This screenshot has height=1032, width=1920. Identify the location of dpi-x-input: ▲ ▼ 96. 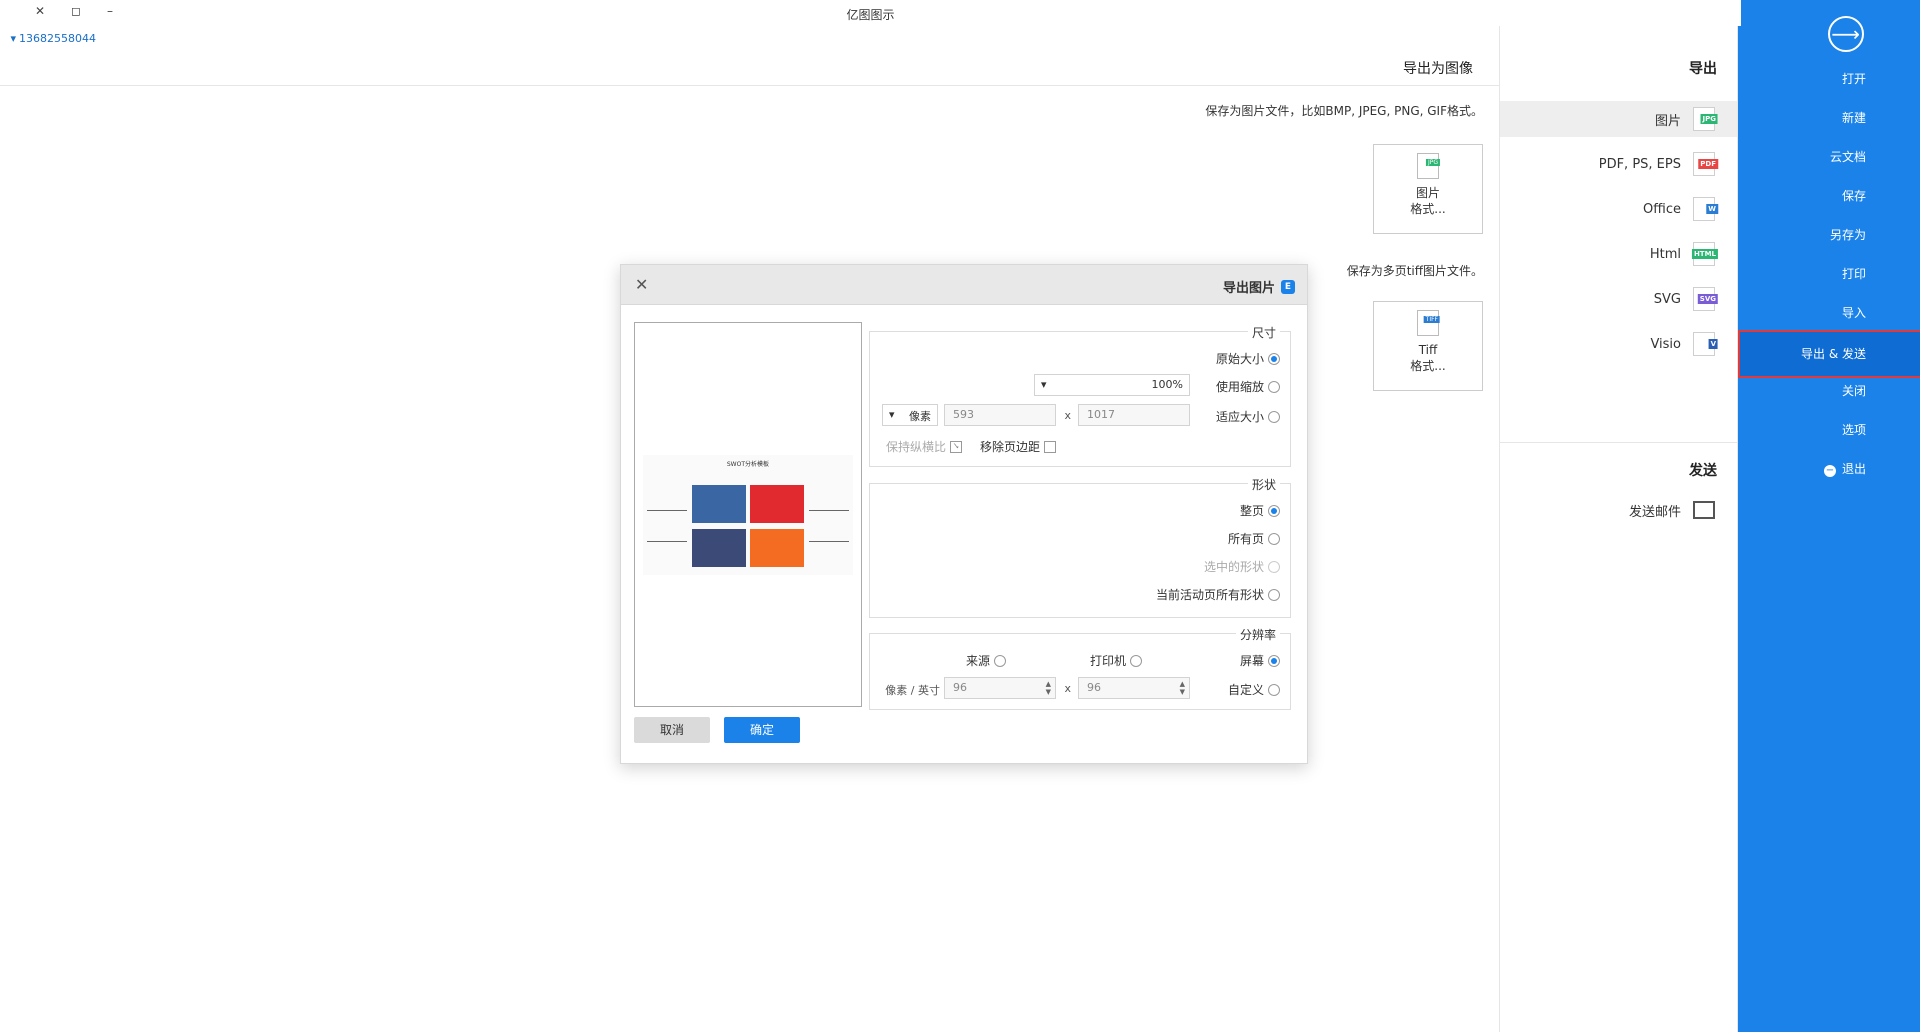
(1134, 688).